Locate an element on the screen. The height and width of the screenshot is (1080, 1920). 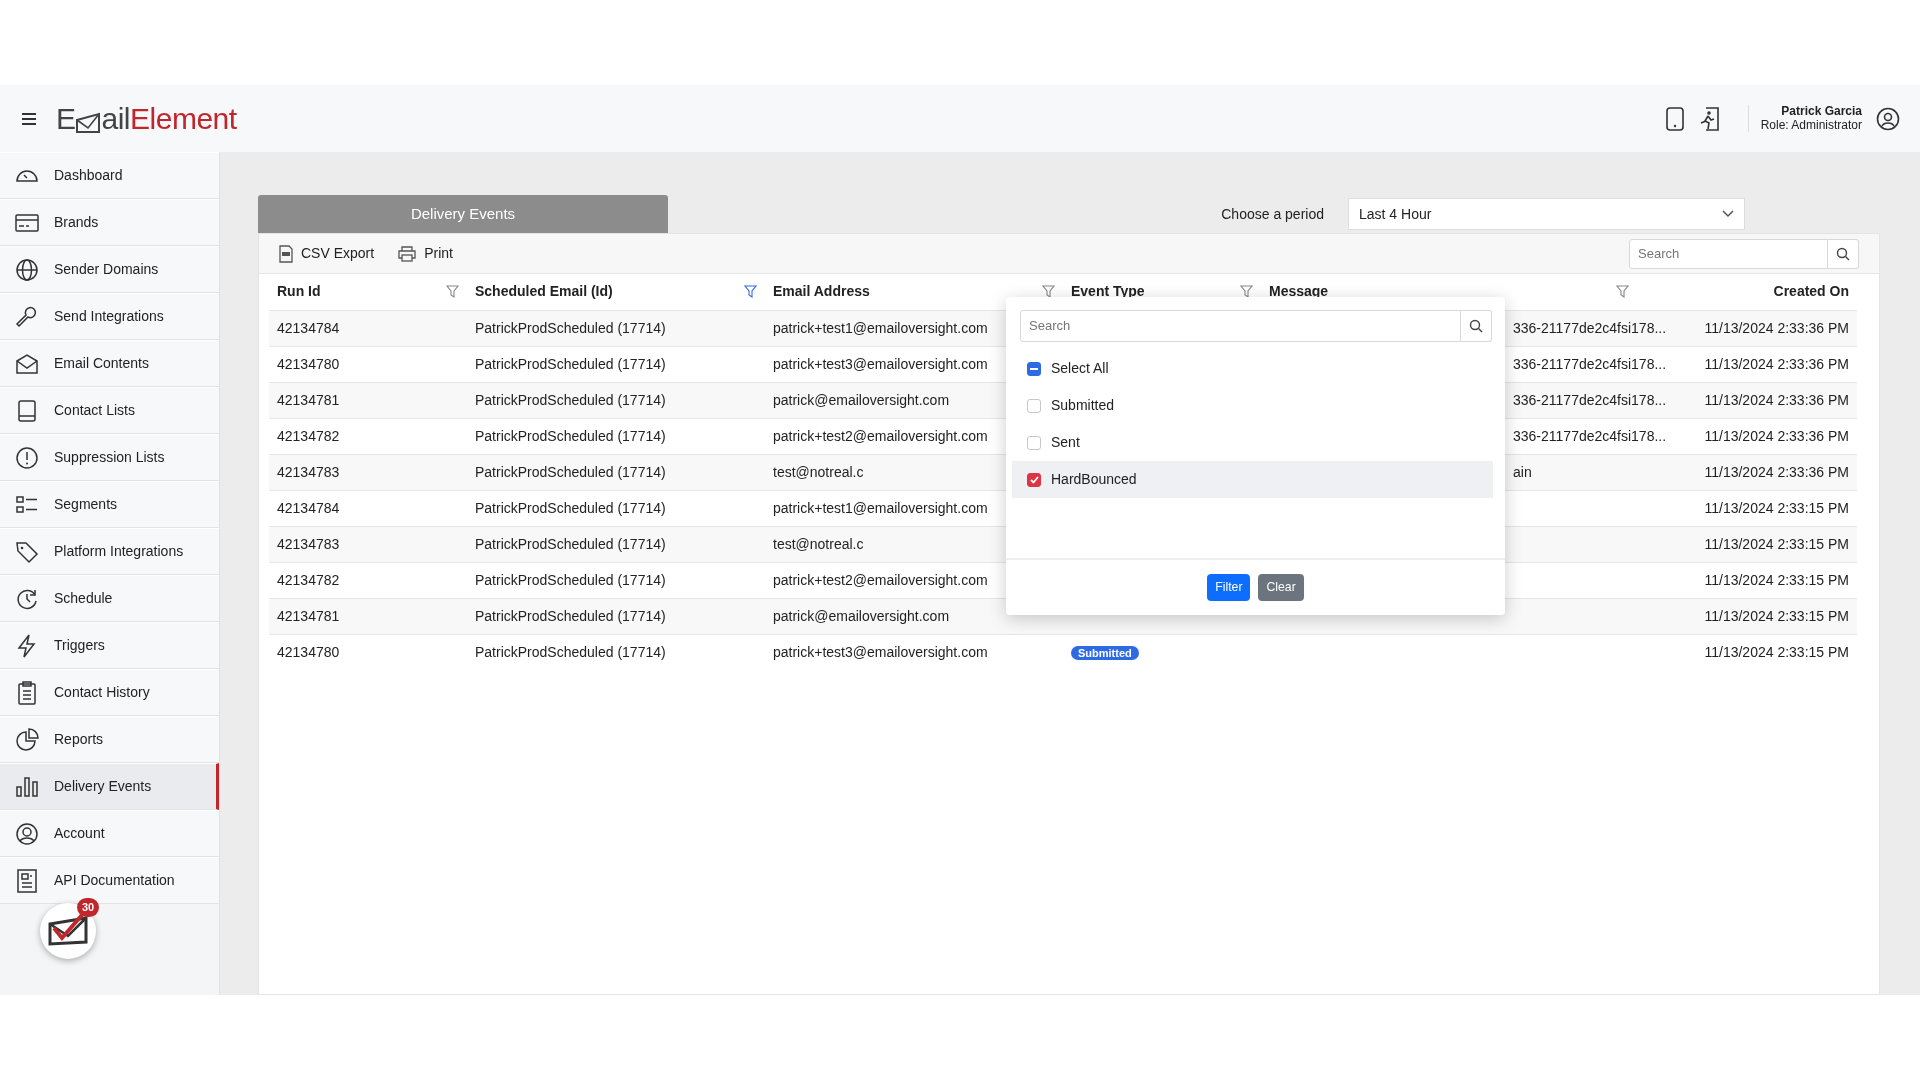
sidebar-item: Platform Integrations is located at coordinates (109, 551).